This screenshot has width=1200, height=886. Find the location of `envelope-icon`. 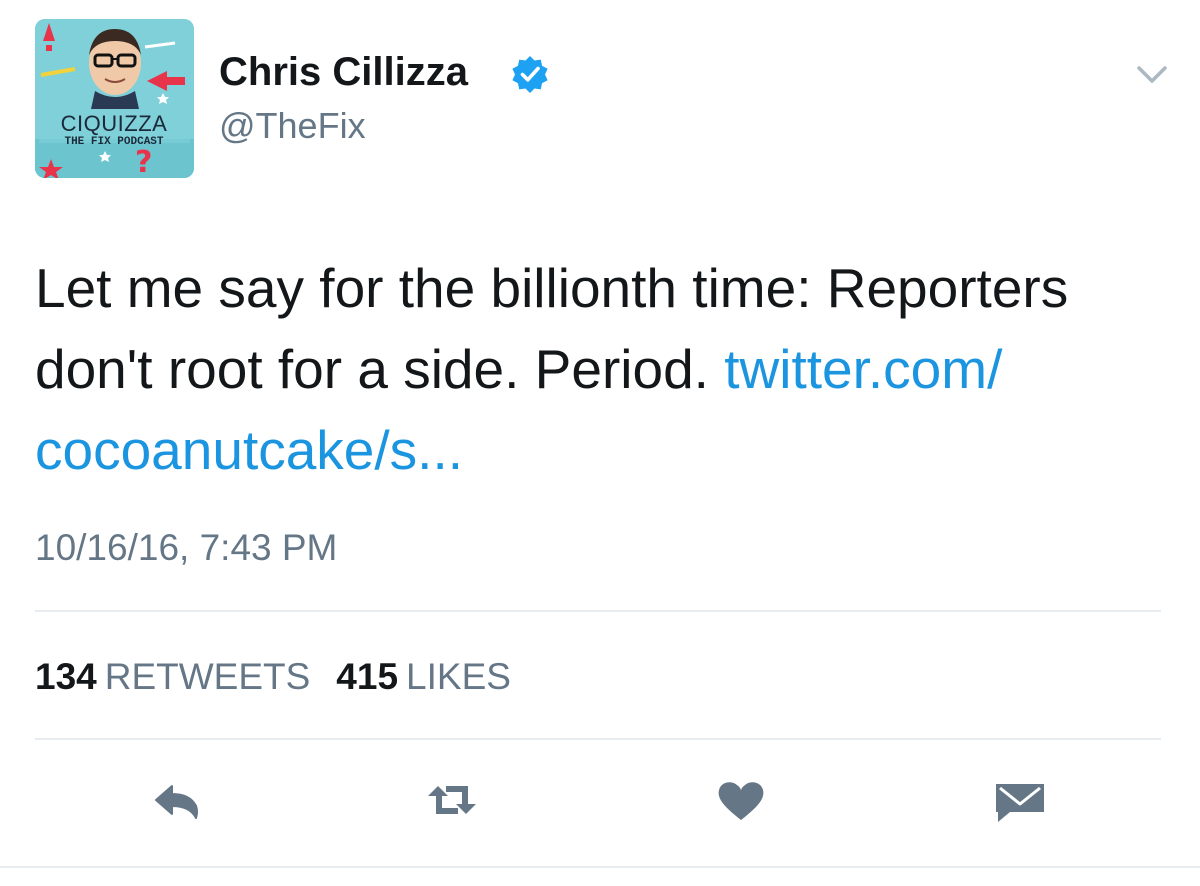

envelope-icon is located at coordinates (1020, 803).